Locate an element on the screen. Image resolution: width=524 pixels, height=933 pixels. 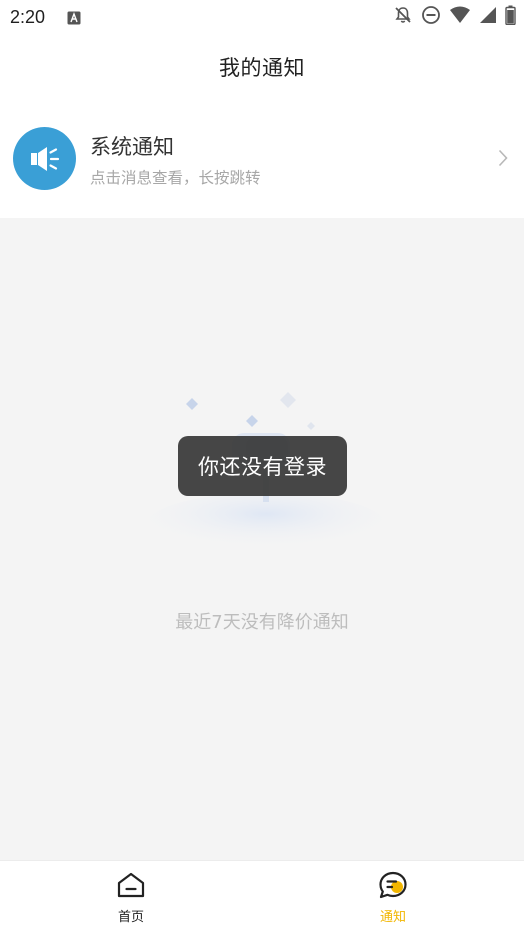
title-bar: 我的通知 is located at coordinates (262, 67).